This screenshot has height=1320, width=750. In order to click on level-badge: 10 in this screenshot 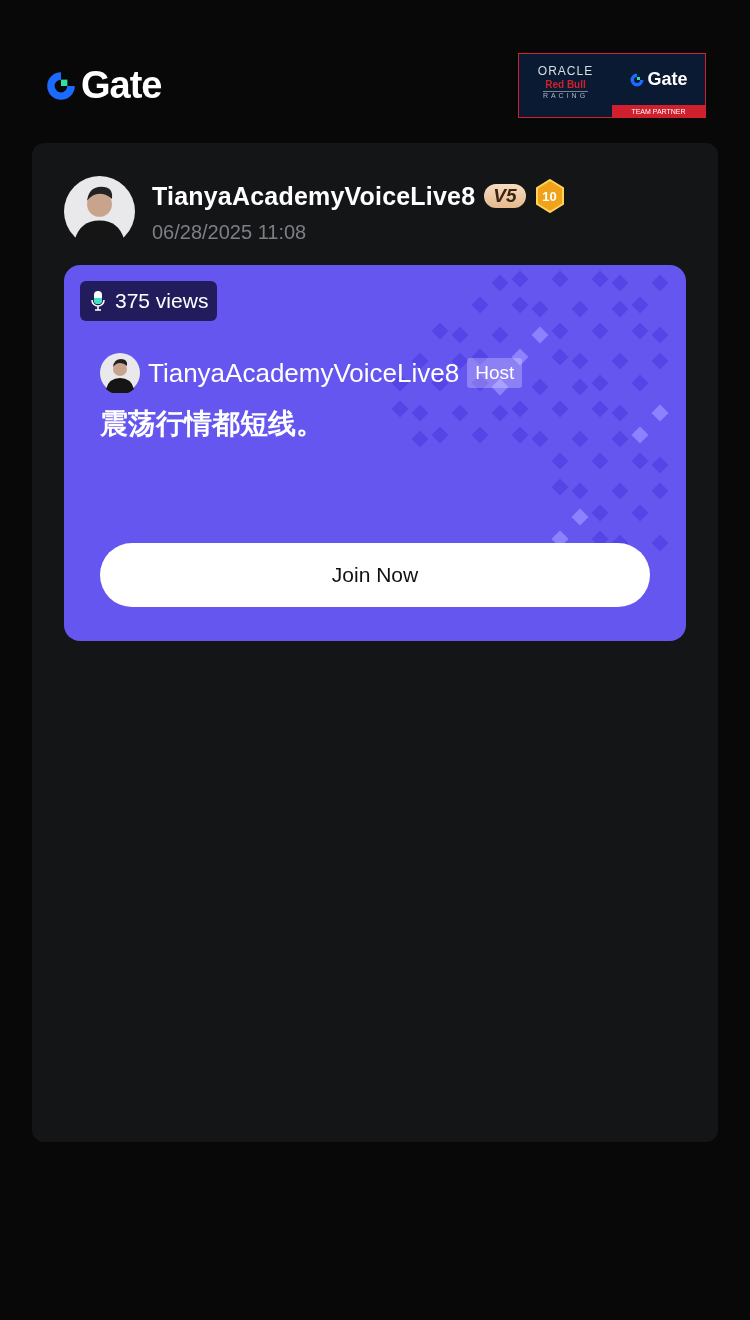, I will do `click(549, 196)`.